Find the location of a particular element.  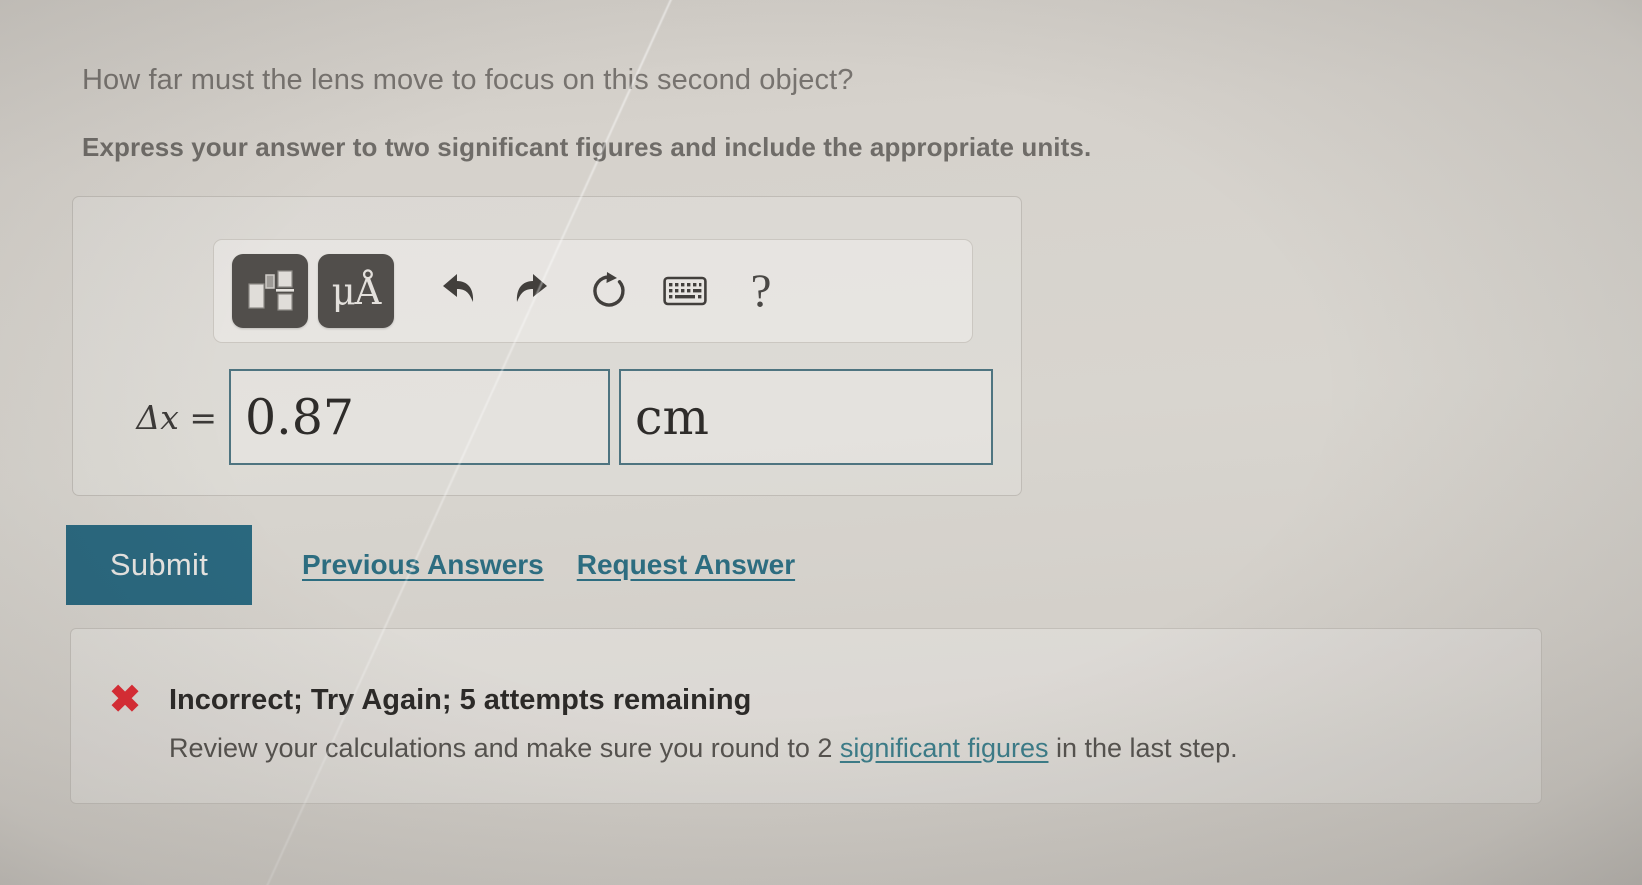

answer-units-input: cm is located at coordinates (806, 417).